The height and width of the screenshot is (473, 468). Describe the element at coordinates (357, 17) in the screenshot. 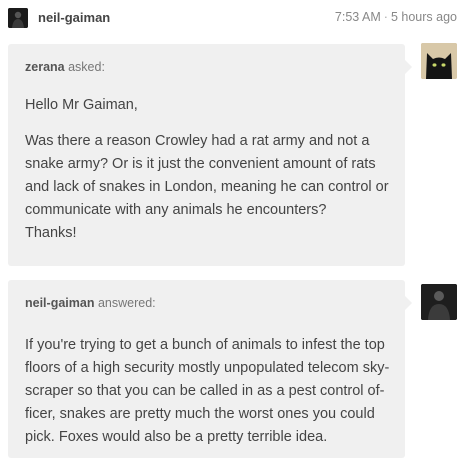

I see `post-time: 7:53 AM` at that location.